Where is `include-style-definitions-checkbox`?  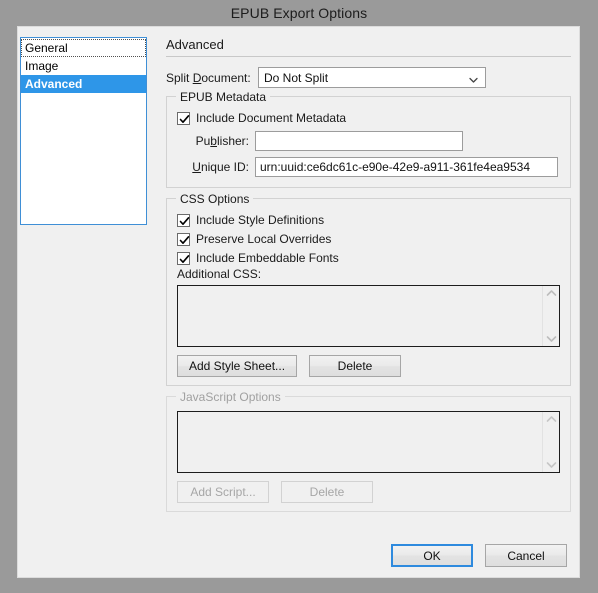 include-style-definitions-checkbox is located at coordinates (183, 220).